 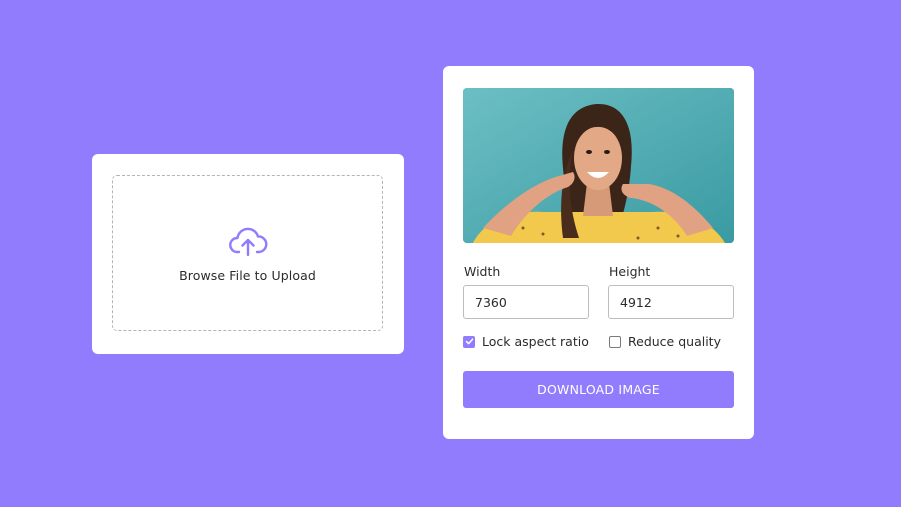 I want to click on width-label: Width, so click(x=482, y=271).